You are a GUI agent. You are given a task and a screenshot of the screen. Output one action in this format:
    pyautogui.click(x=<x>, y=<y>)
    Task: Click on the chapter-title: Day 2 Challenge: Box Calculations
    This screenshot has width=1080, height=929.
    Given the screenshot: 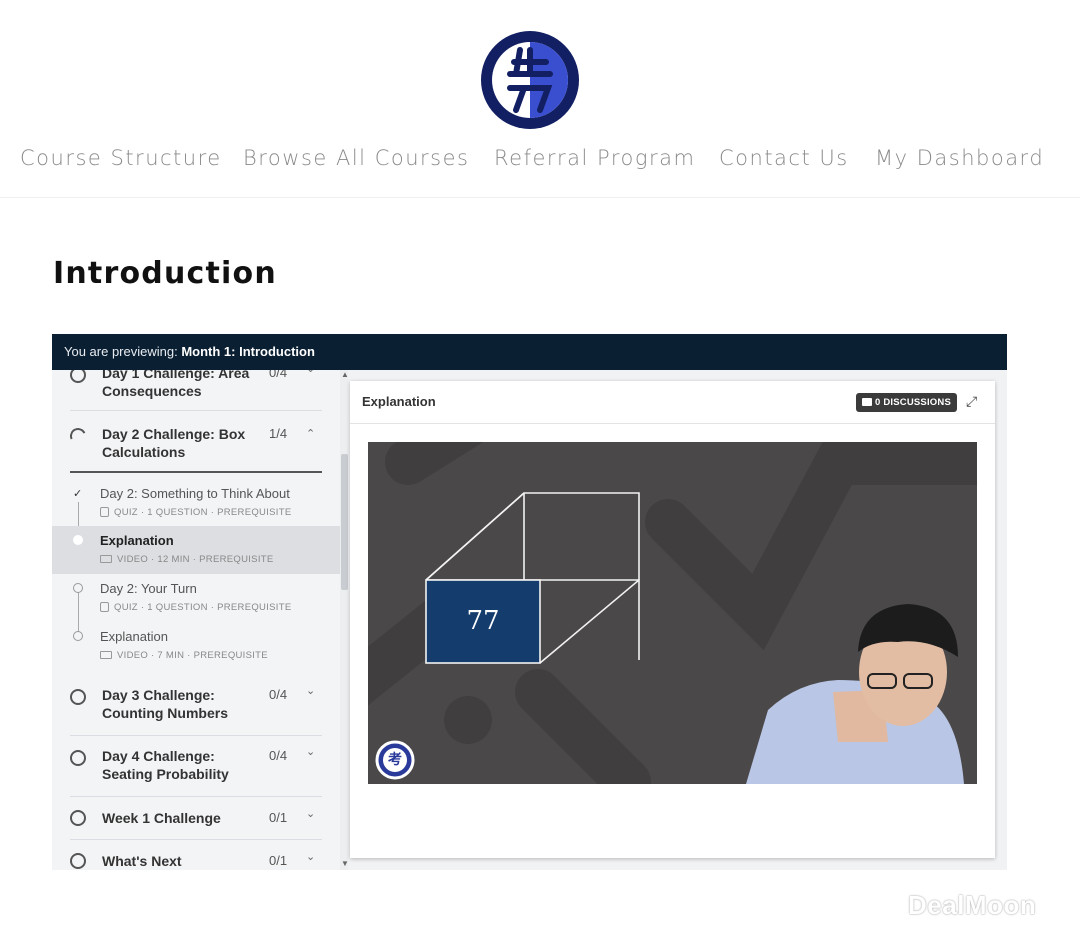 What is the action you would take?
    pyautogui.click(x=174, y=443)
    